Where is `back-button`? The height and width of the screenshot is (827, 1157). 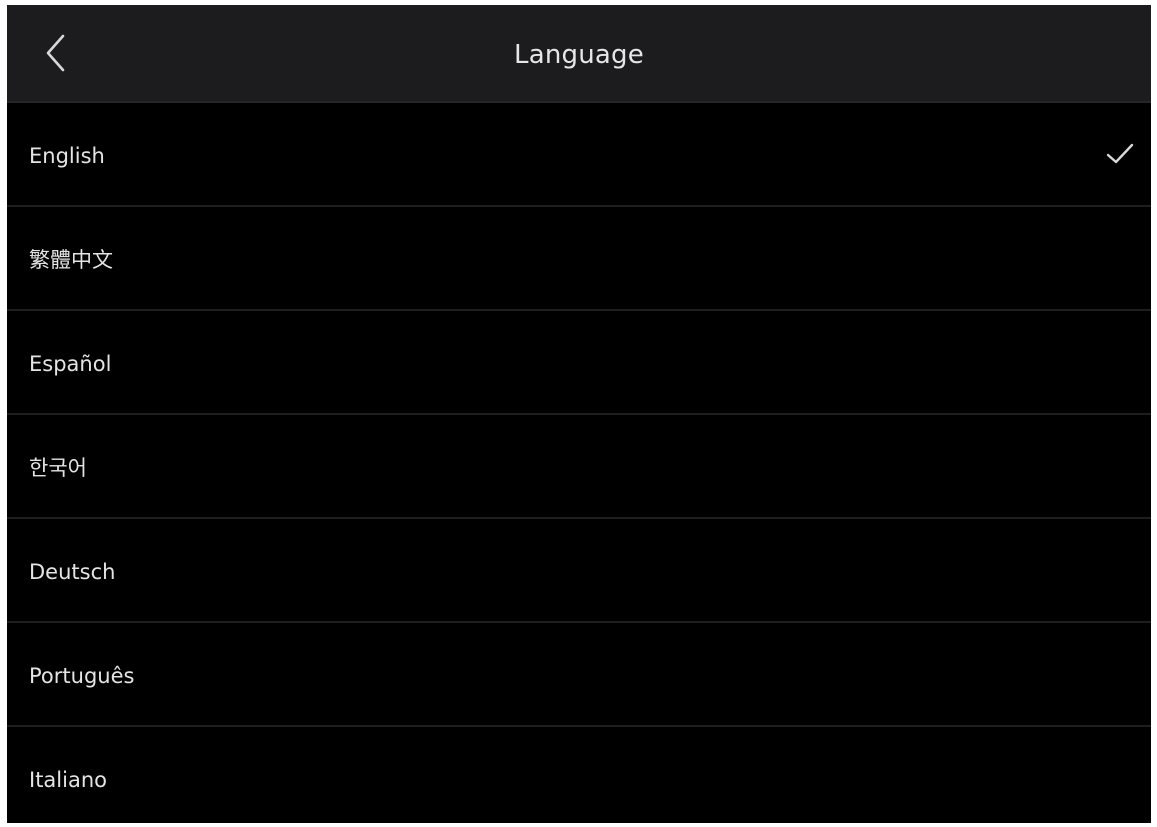
back-button is located at coordinates (56, 53).